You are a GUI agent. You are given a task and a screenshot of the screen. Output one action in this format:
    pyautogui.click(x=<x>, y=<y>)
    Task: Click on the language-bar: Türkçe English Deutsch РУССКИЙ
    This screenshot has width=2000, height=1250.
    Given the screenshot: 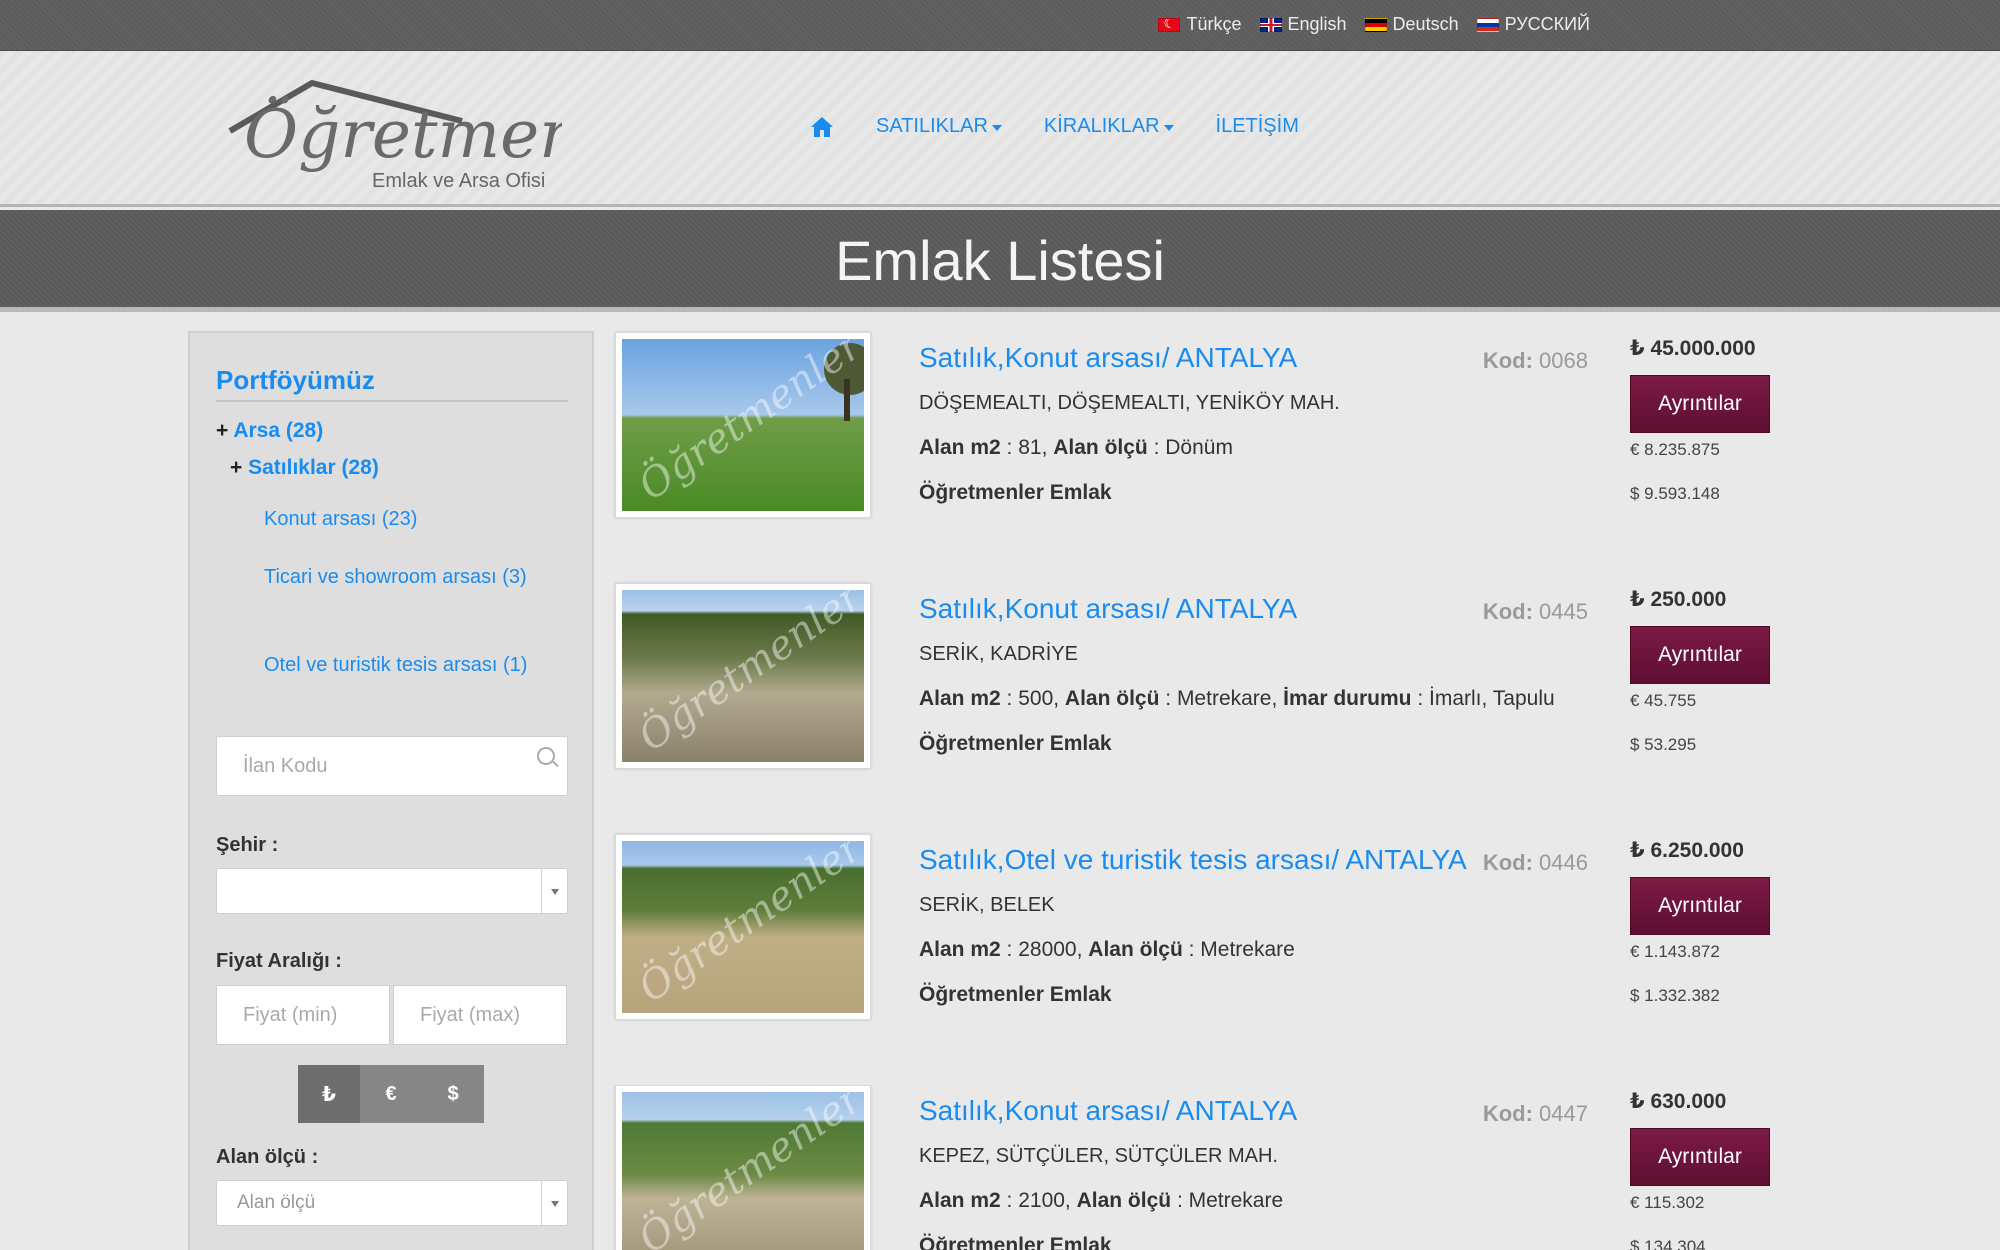 What is the action you would take?
    pyautogui.click(x=1000, y=25)
    